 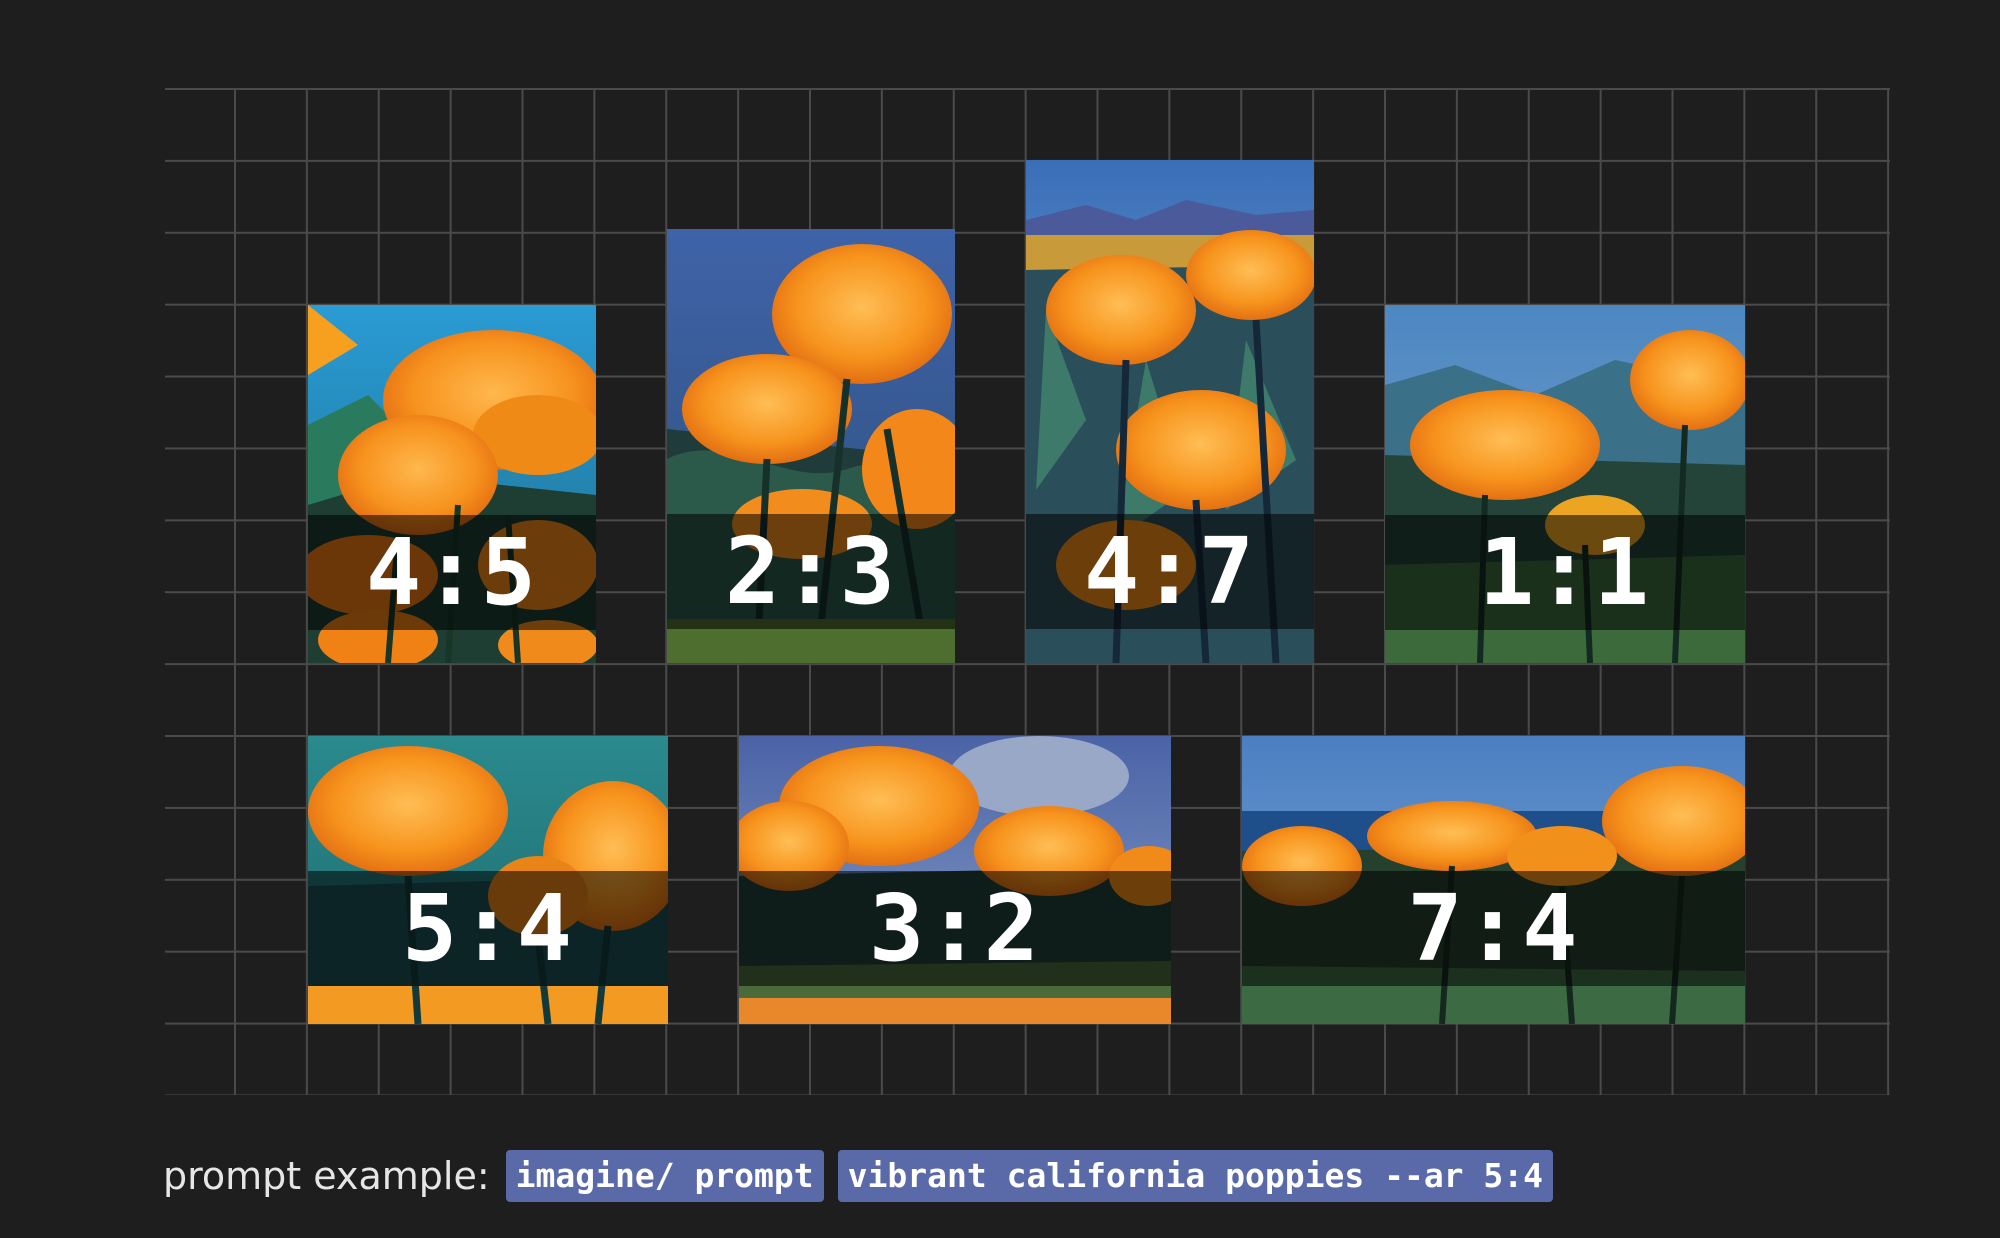 What do you see at coordinates (326, 1176) in the screenshot?
I see `prompt-example-label: prompt example:` at bounding box center [326, 1176].